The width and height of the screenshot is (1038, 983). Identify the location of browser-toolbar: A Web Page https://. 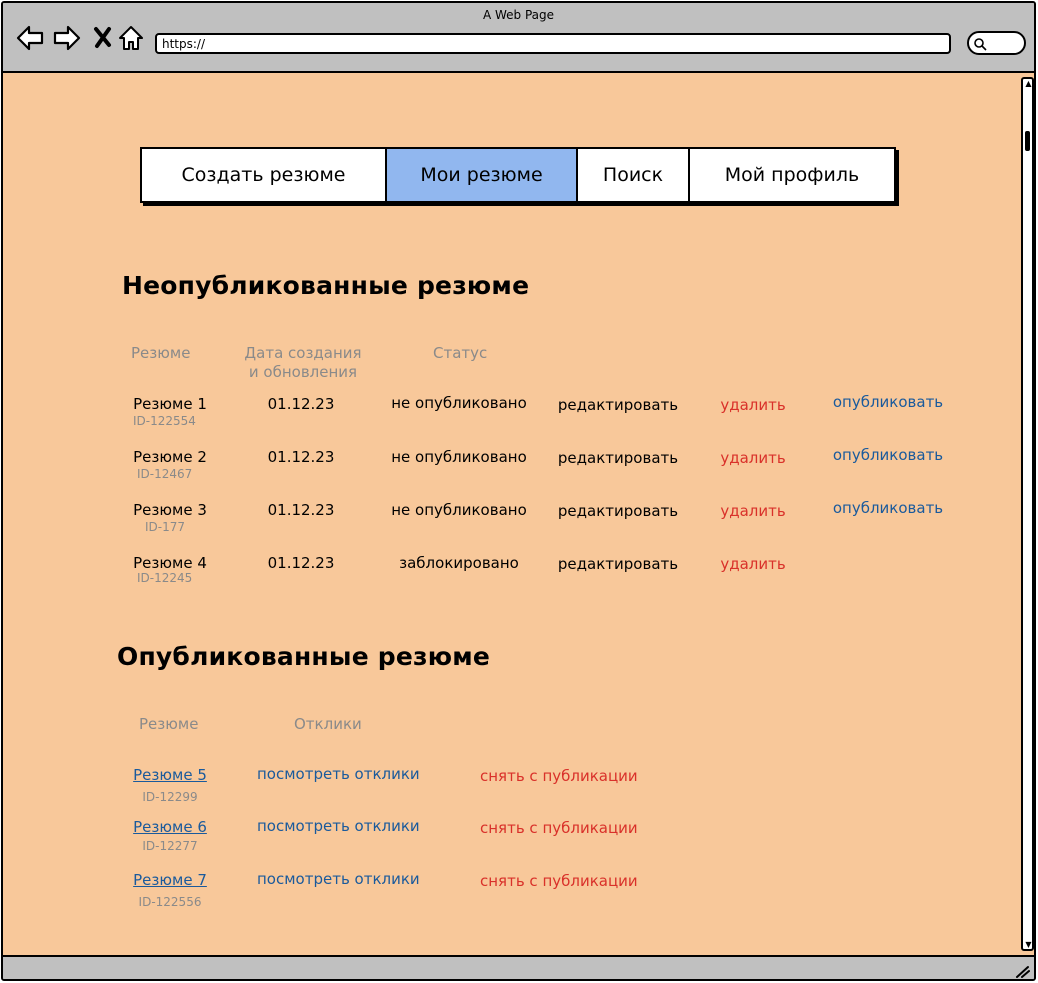
(518, 38).